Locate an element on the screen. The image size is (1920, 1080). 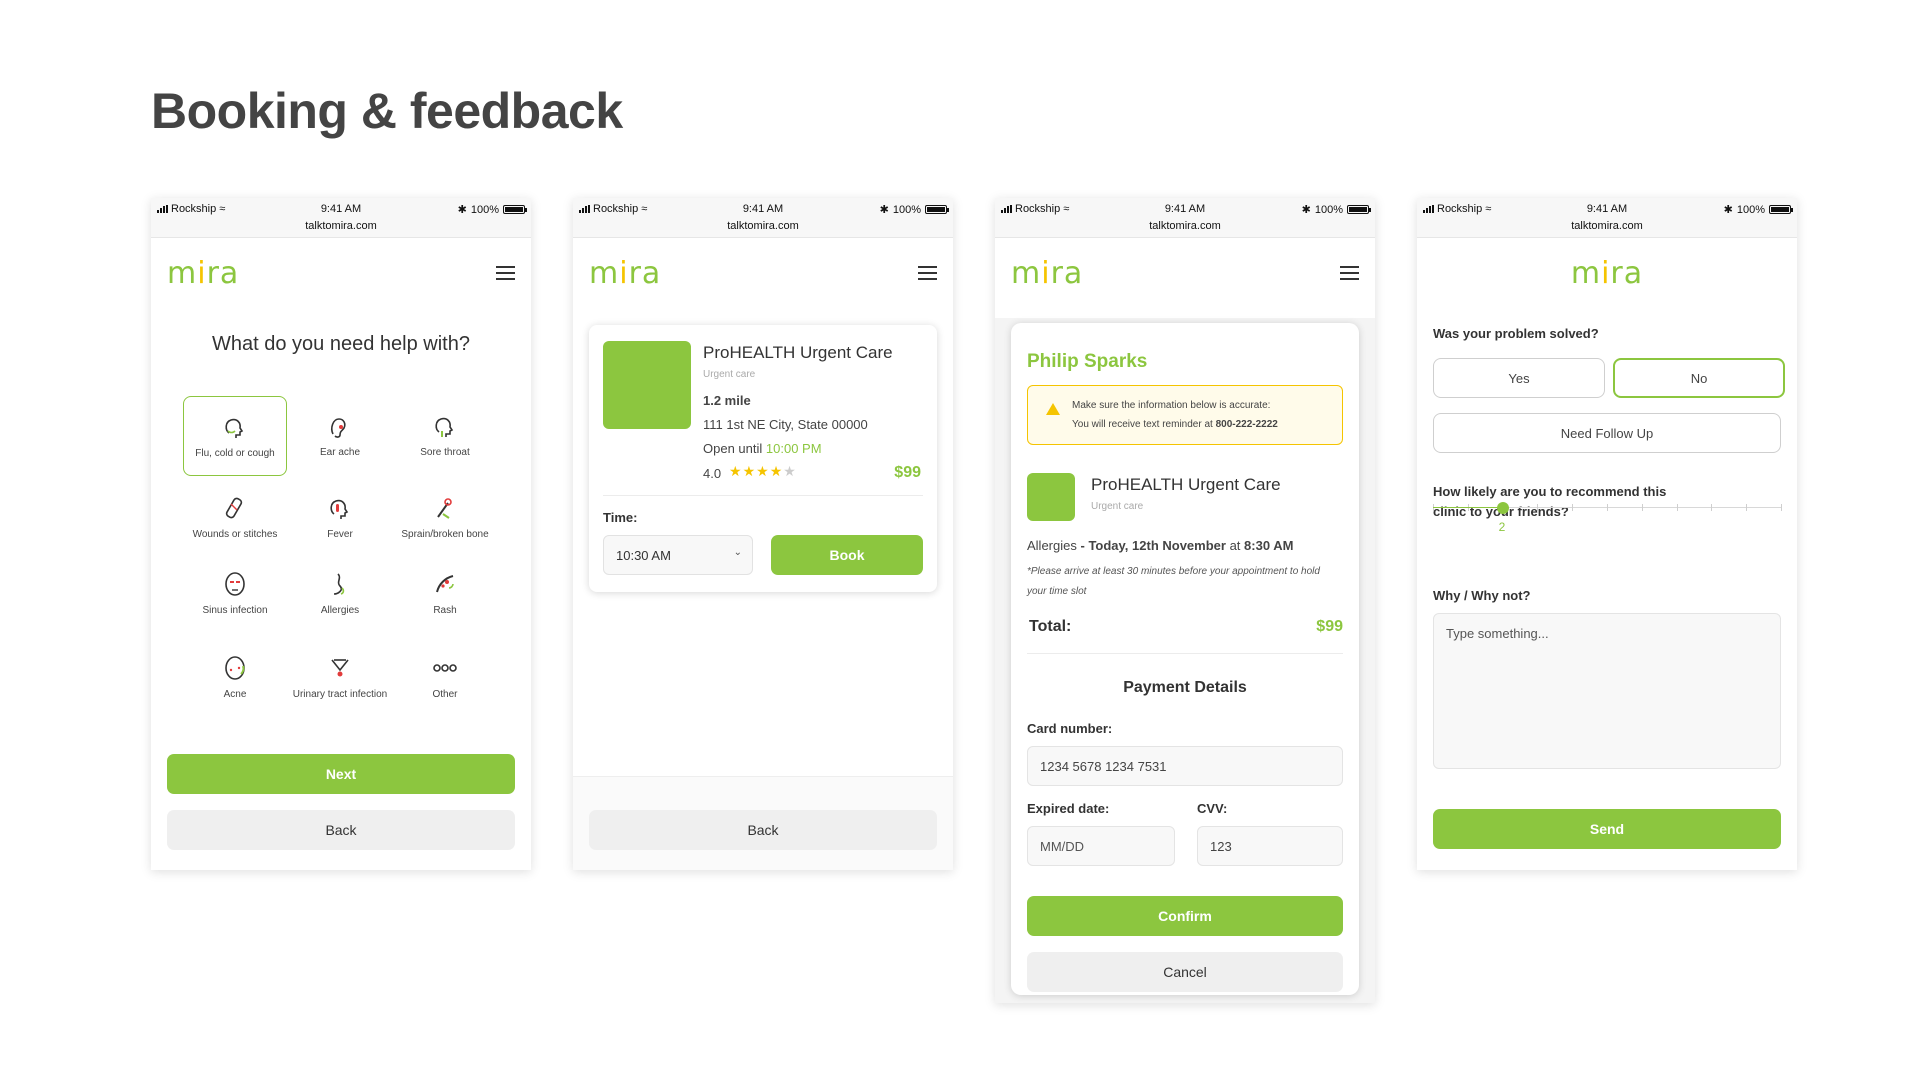
confirm-button: Confirm is located at coordinates (1185, 916).